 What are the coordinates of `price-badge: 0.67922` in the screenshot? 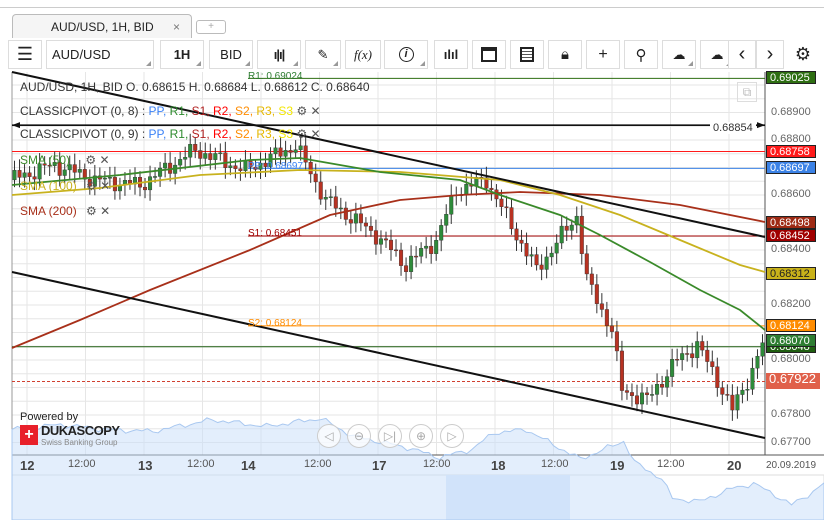 It's located at (793, 381).